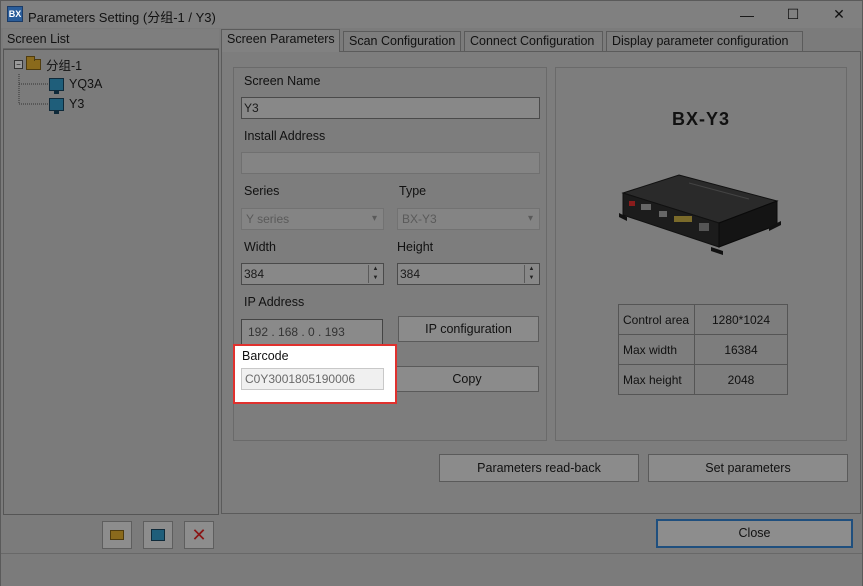  Describe the element at coordinates (539, 468) in the screenshot. I see `parameters-readback-button: Parameters read-back` at that location.